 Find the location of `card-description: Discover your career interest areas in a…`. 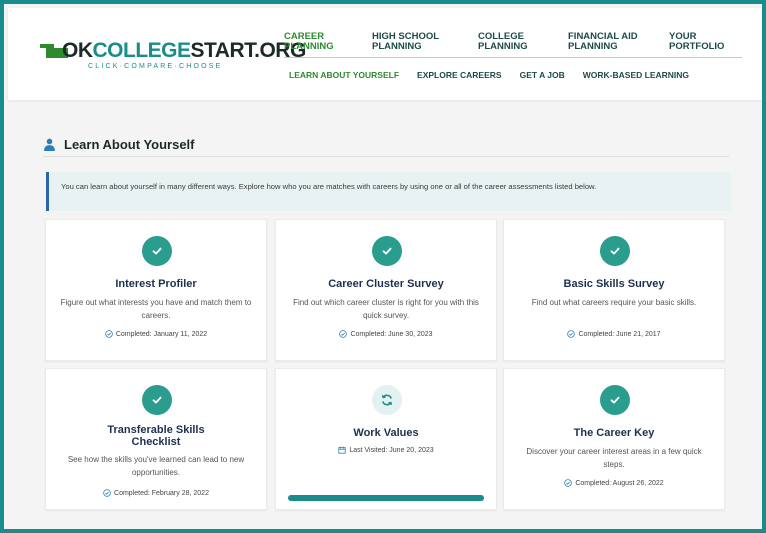

card-description: Discover your career interest areas in a… is located at coordinates (614, 458).